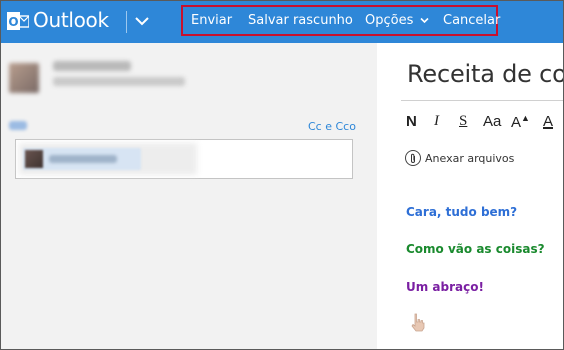  I want to click on to-label-redacted, so click(18, 125).